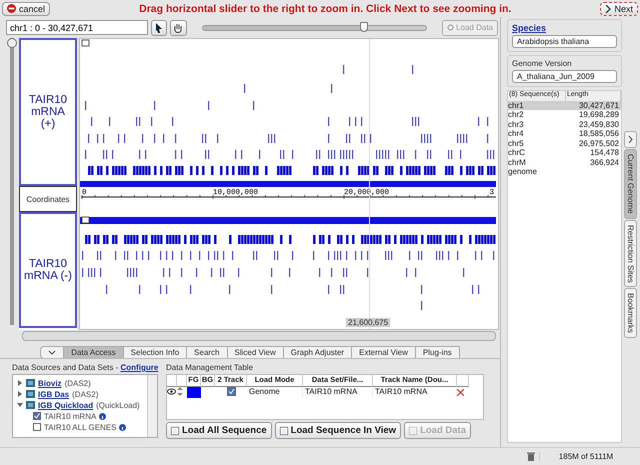  Describe the element at coordinates (118, 405) in the screenshot. I see `source-type: (QuickLoad)` at that location.